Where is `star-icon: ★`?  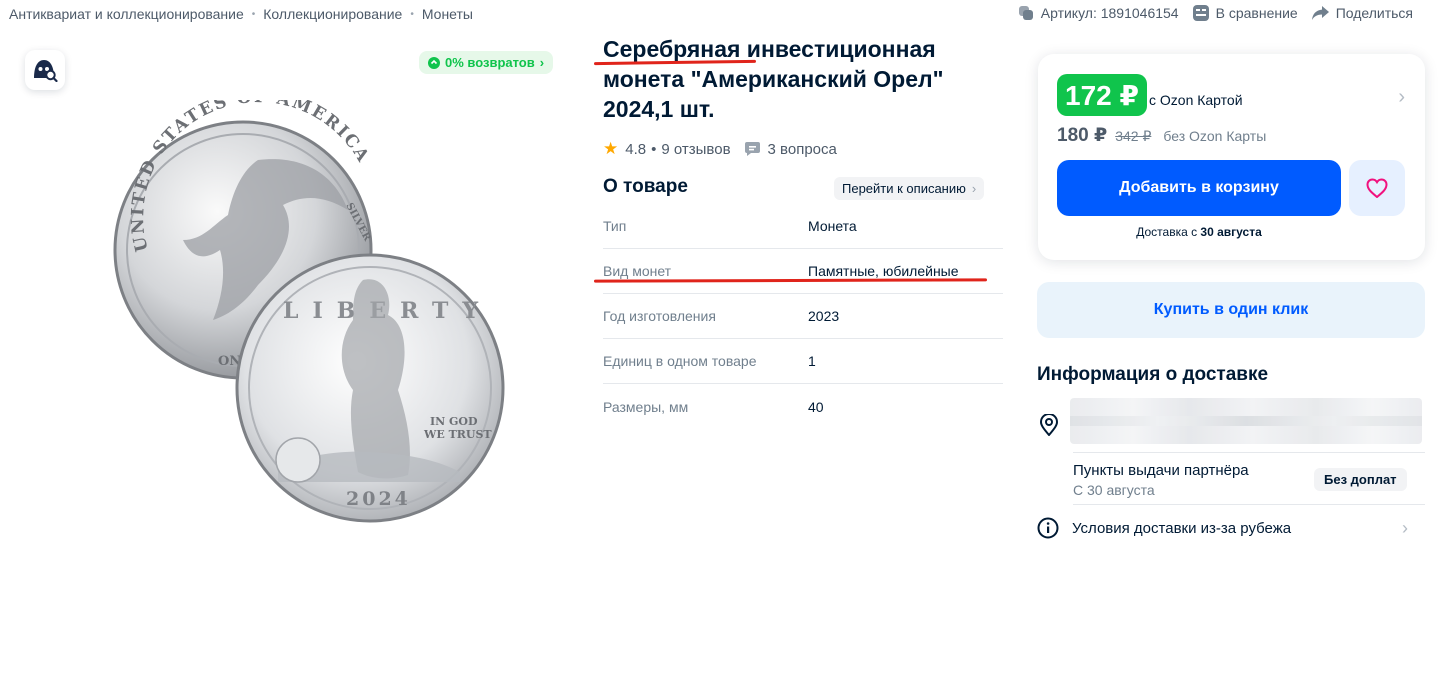
star-icon: ★ is located at coordinates (611, 148).